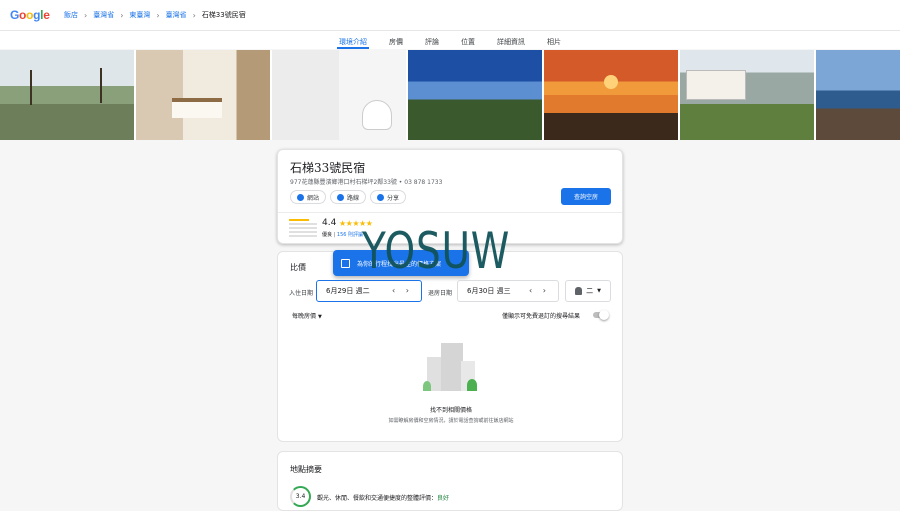 This screenshot has height=511, width=900. I want to click on person-icon, so click(579, 291).